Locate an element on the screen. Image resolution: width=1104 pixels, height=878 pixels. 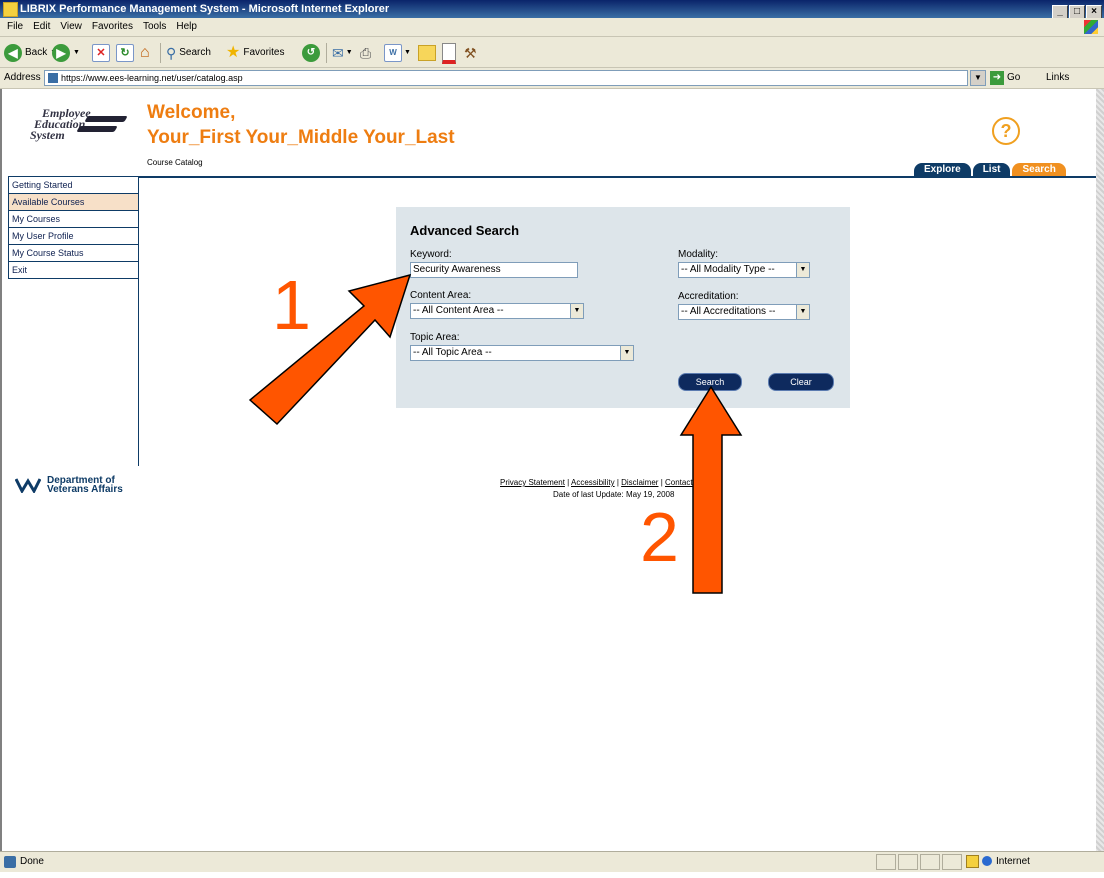
sidebar-item-exit: Exit is located at coordinates (73, 270).